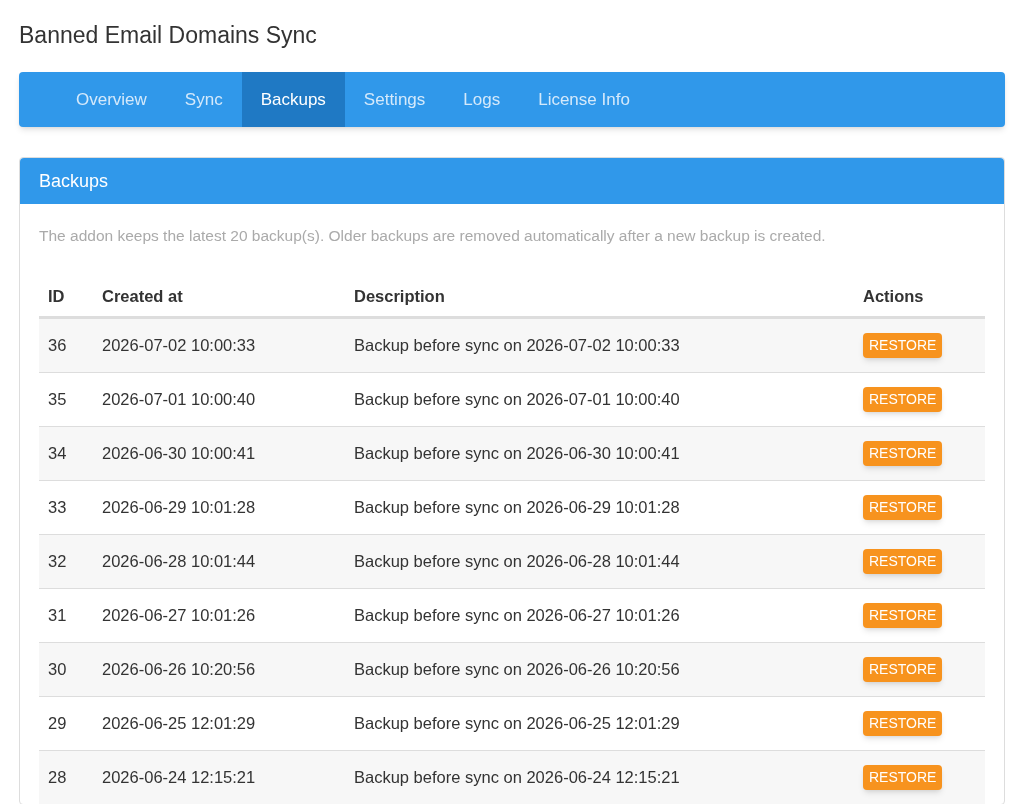 The width and height of the screenshot is (1024, 804). What do you see at coordinates (57, 669) in the screenshot?
I see `table-cell: 30` at bounding box center [57, 669].